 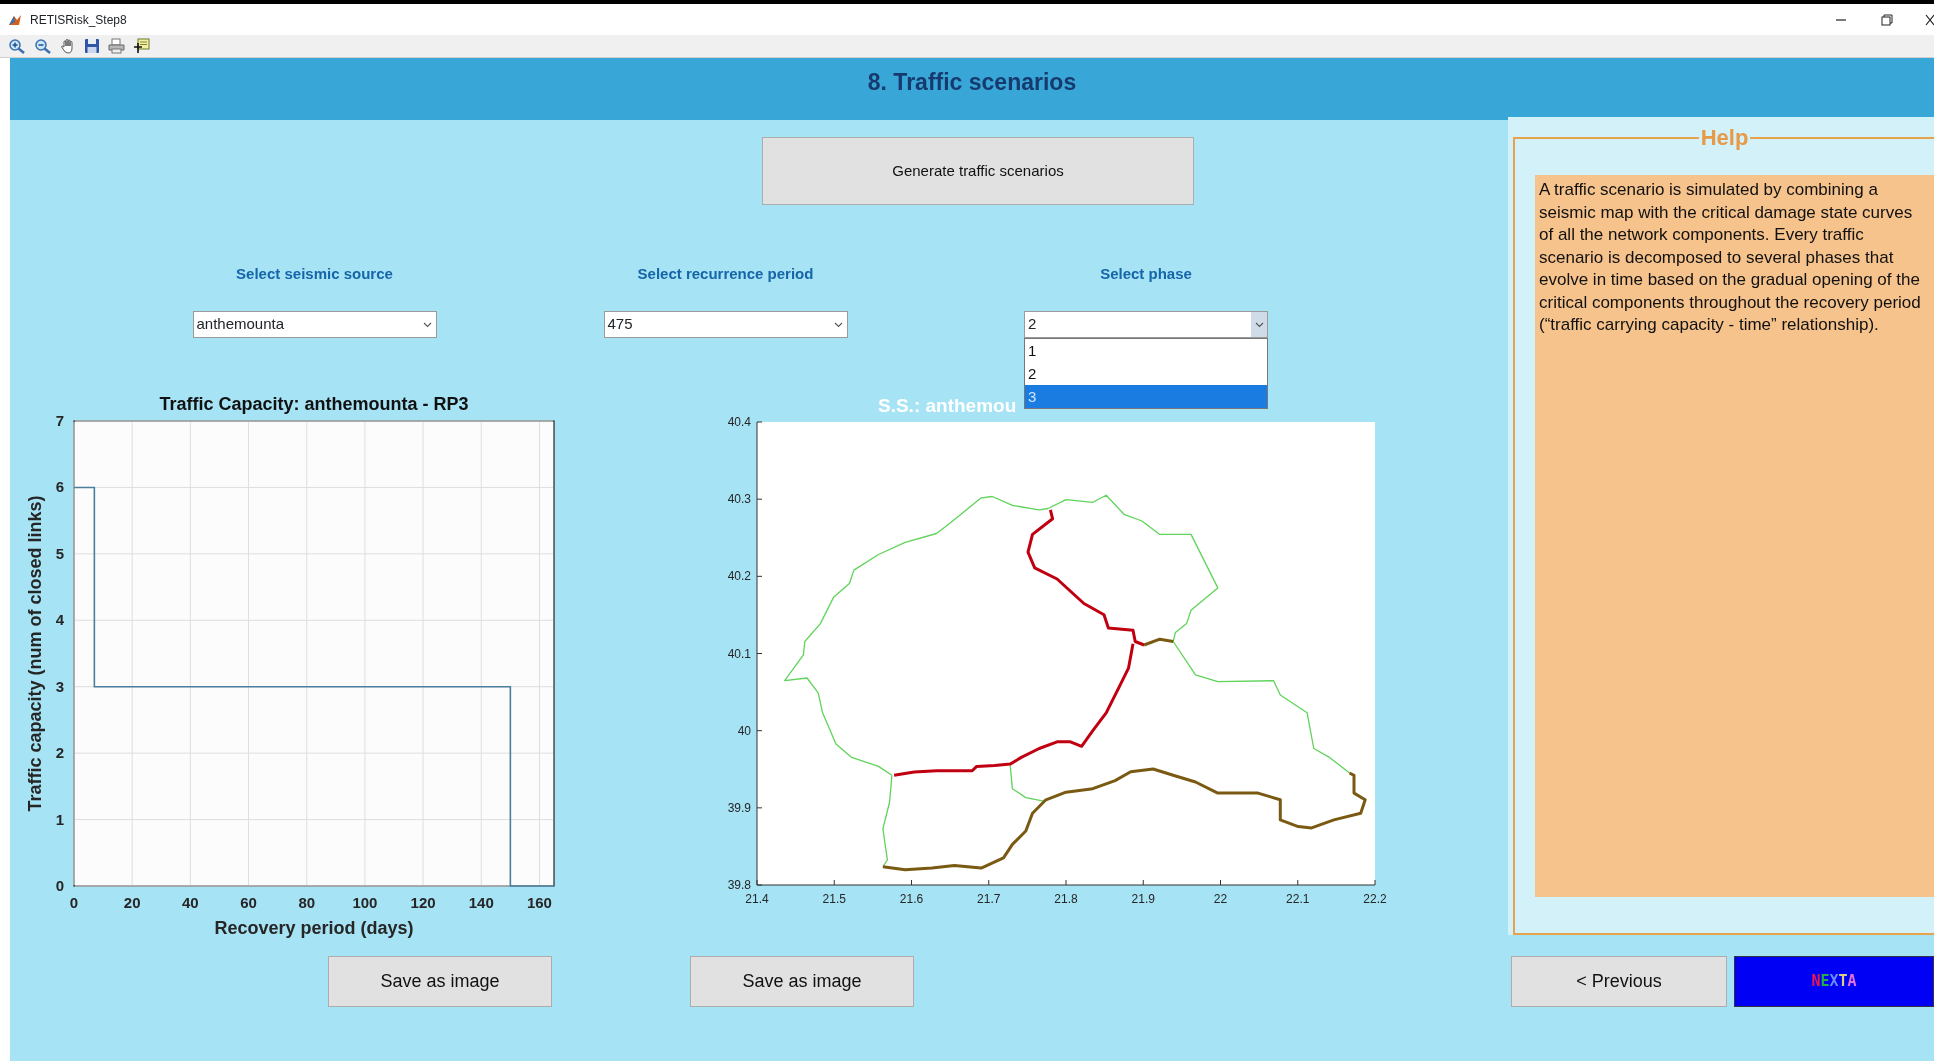 What do you see at coordinates (59, 686) in the screenshot?
I see `tick-label: 3` at bounding box center [59, 686].